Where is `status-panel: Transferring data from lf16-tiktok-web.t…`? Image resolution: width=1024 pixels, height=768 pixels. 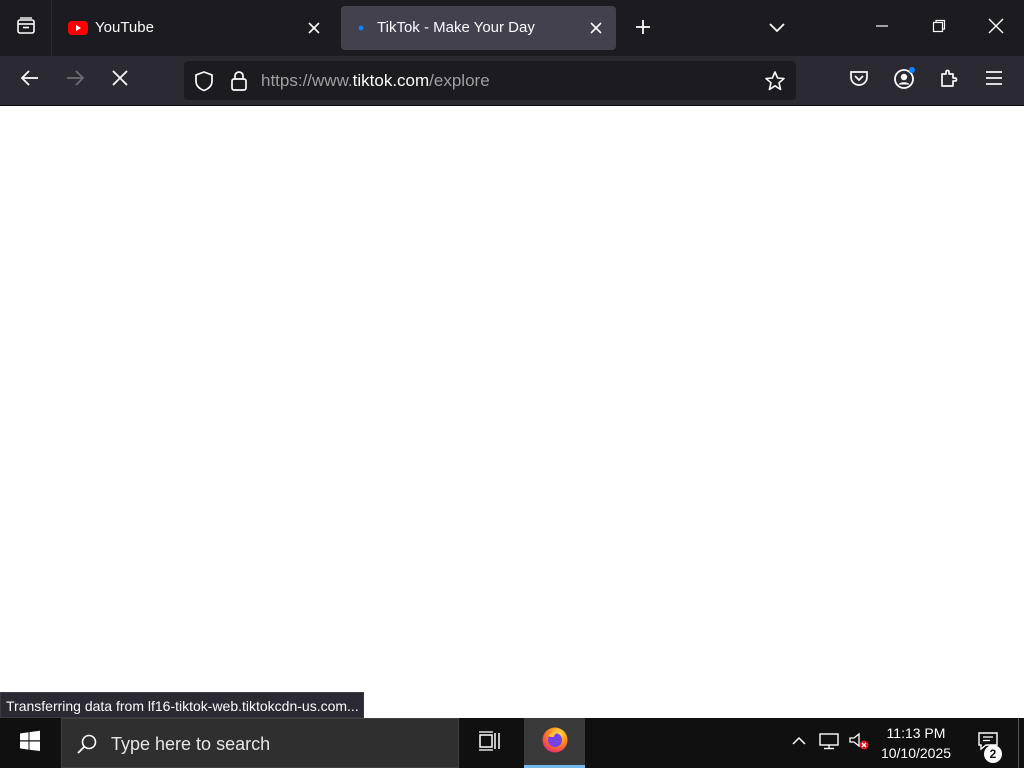
status-panel: Transferring data from lf16-tiktok-web.t… is located at coordinates (182, 705).